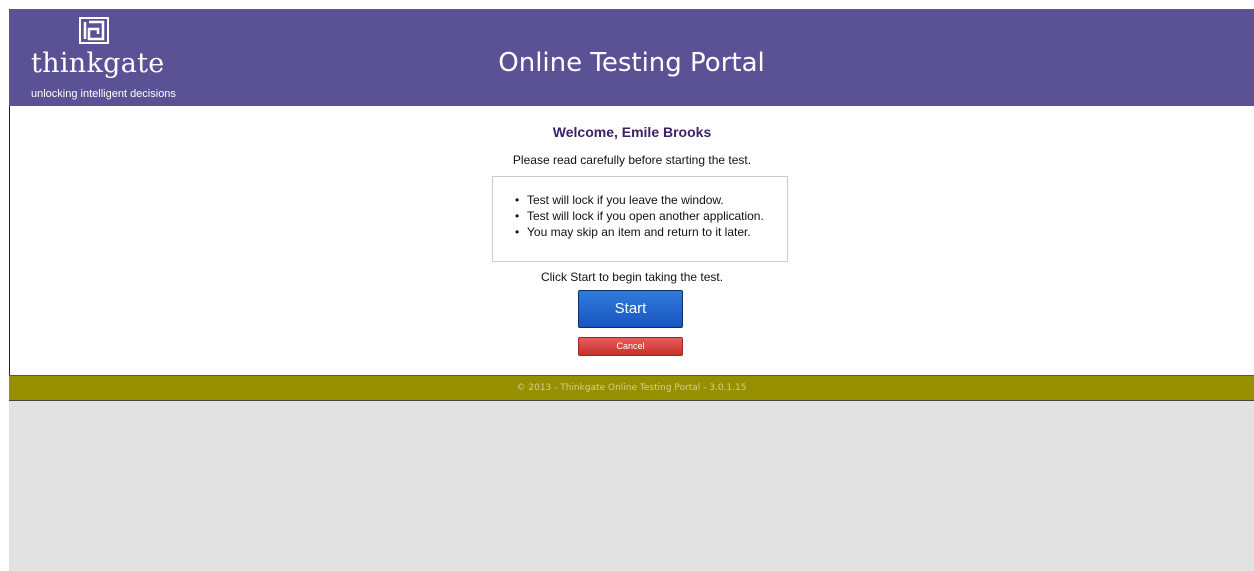 The width and height of the screenshot is (1254, 571). Describe the element at coordinates (94, 30) in the screenshot. I see `thinkgate-logo-icon` at that location.